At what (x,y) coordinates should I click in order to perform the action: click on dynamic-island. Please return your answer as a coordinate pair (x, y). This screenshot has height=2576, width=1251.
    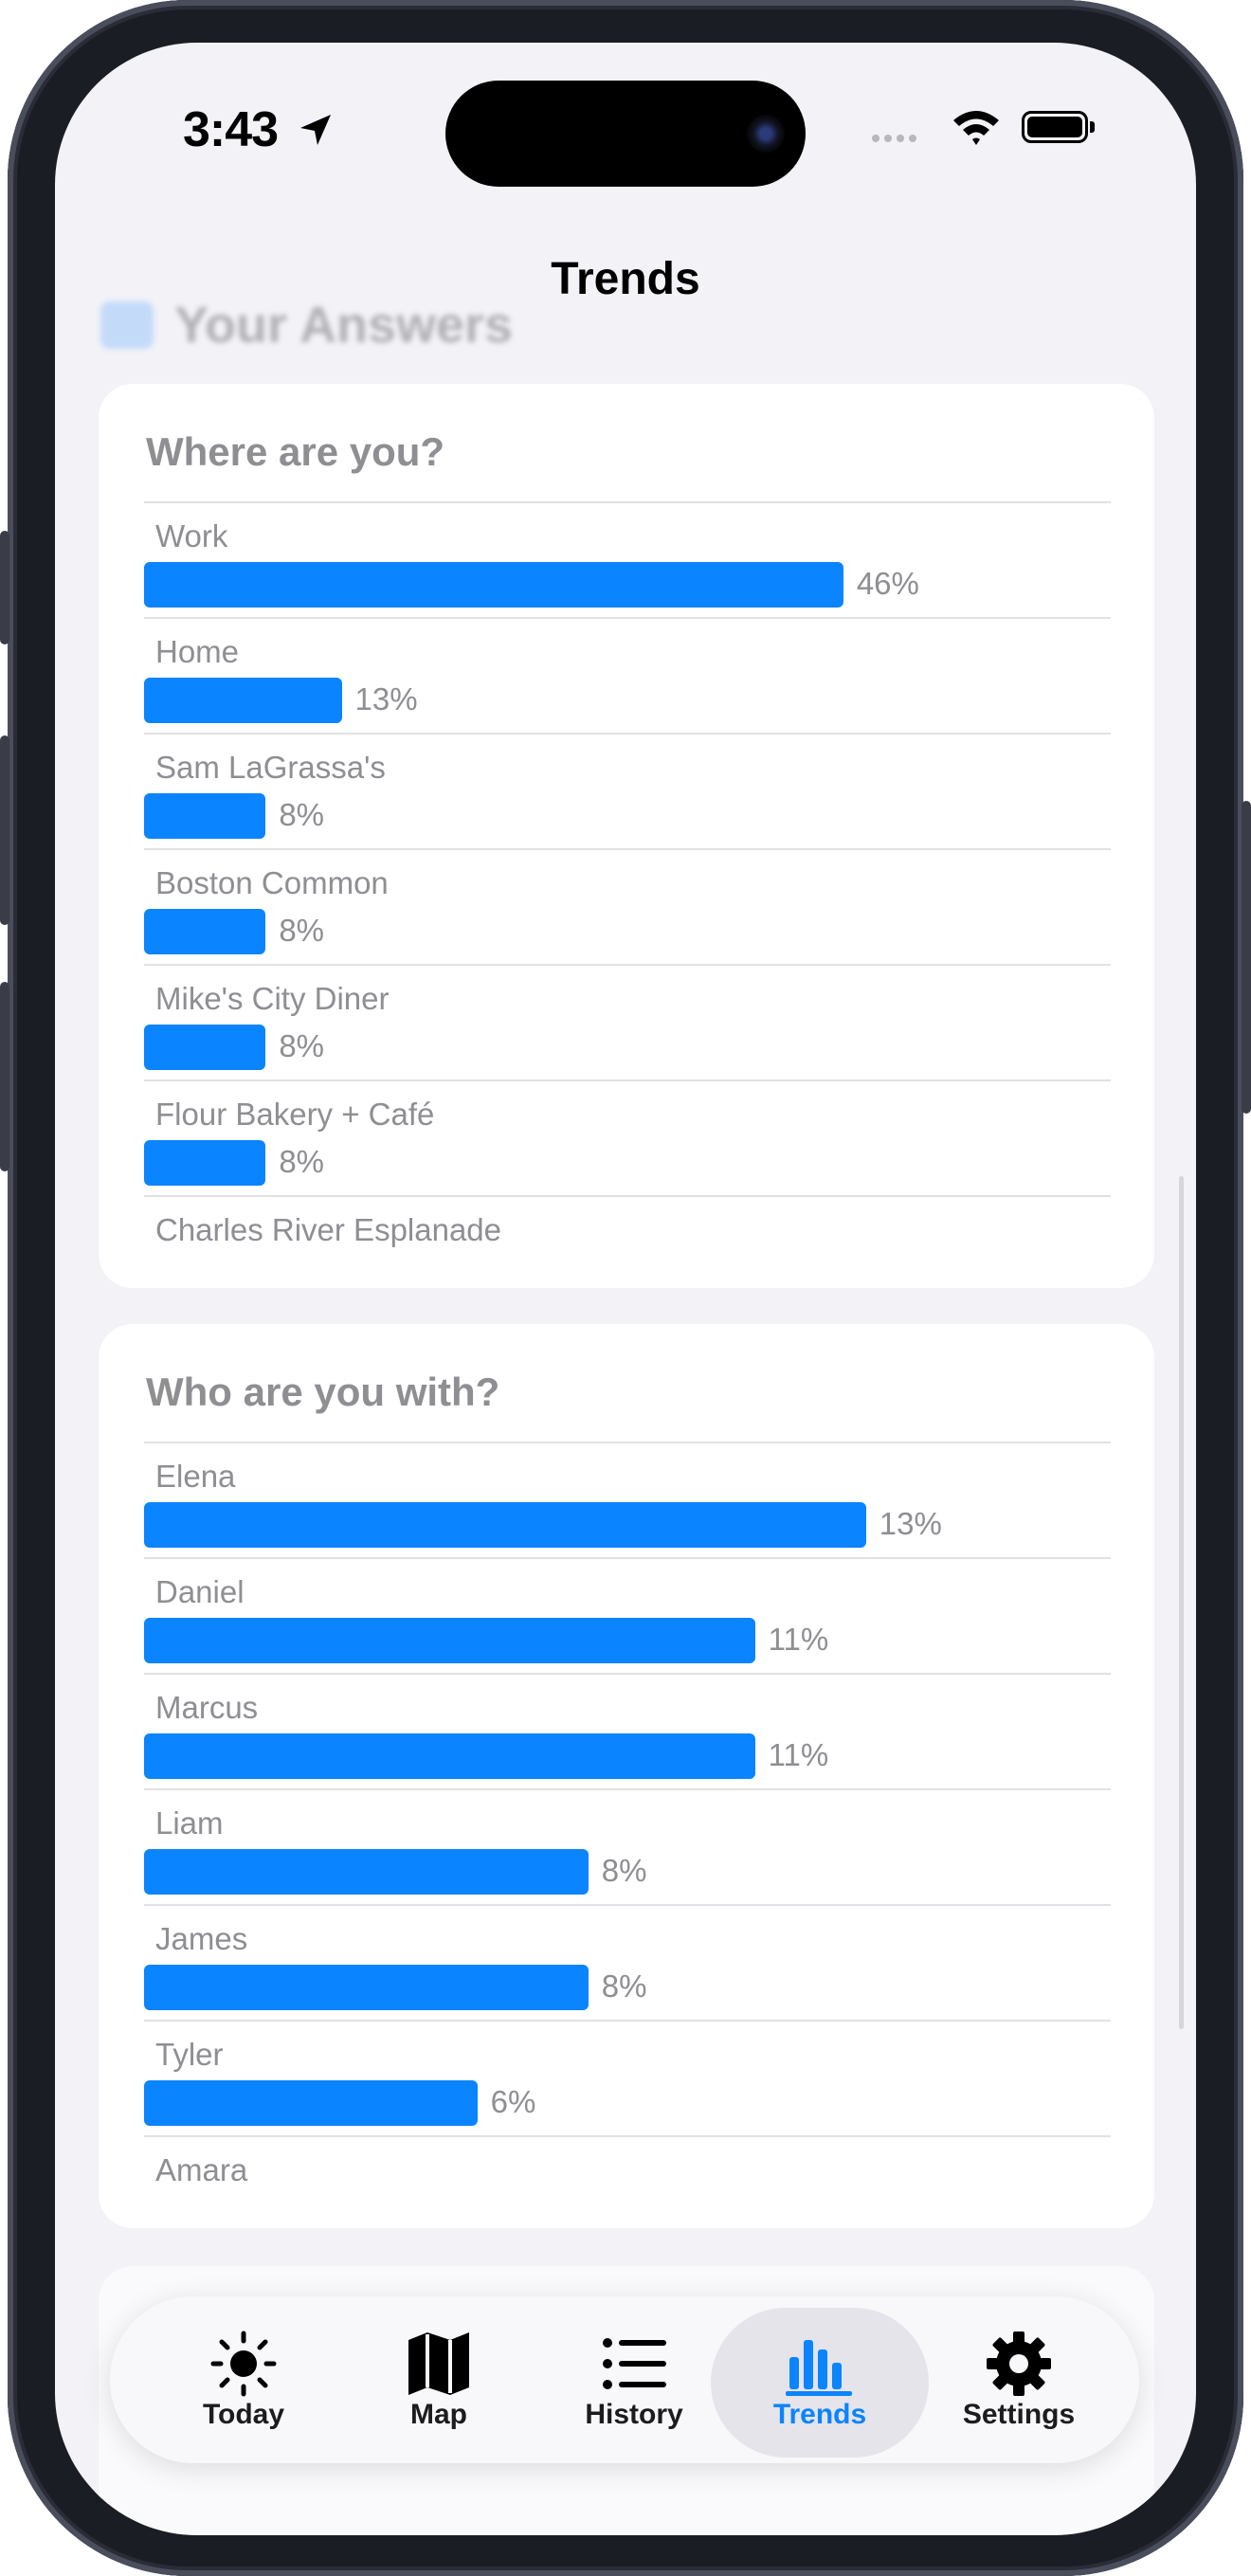
    Looking at the image, I should click on (626, 134).